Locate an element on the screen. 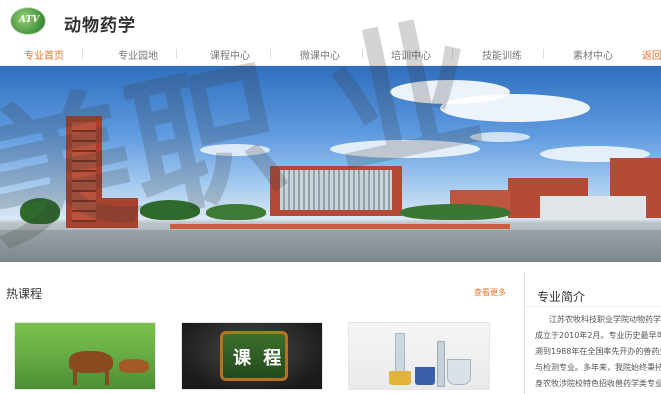 The height and width of the screenshot is (394, 661). logo-text: ATV is located at coordinates (29, 20).